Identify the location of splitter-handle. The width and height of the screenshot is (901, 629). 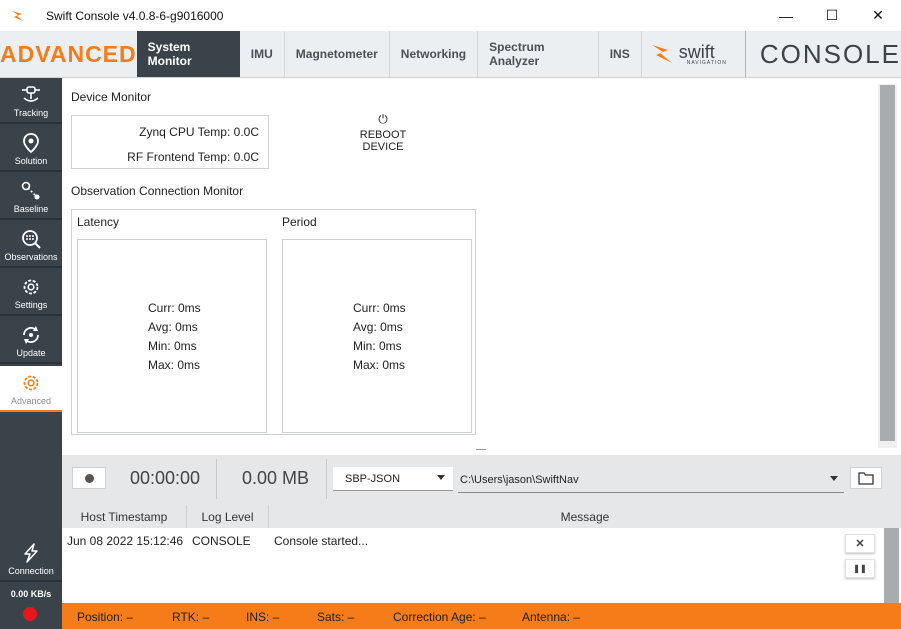
(481, 449).